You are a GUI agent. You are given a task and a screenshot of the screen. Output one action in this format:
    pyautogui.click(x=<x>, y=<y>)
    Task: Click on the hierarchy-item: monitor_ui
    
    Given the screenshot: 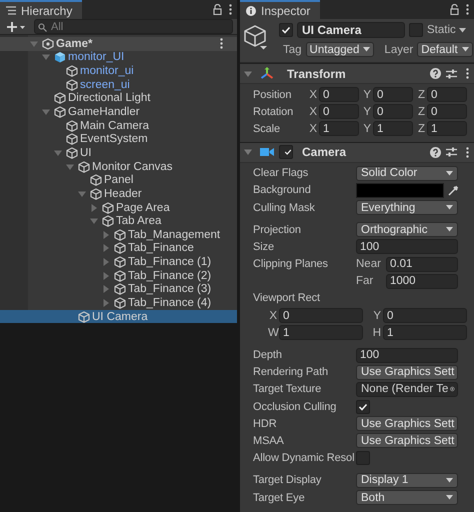 What is the action you would take?
    pyautogui.click(x=118, y=71)
    